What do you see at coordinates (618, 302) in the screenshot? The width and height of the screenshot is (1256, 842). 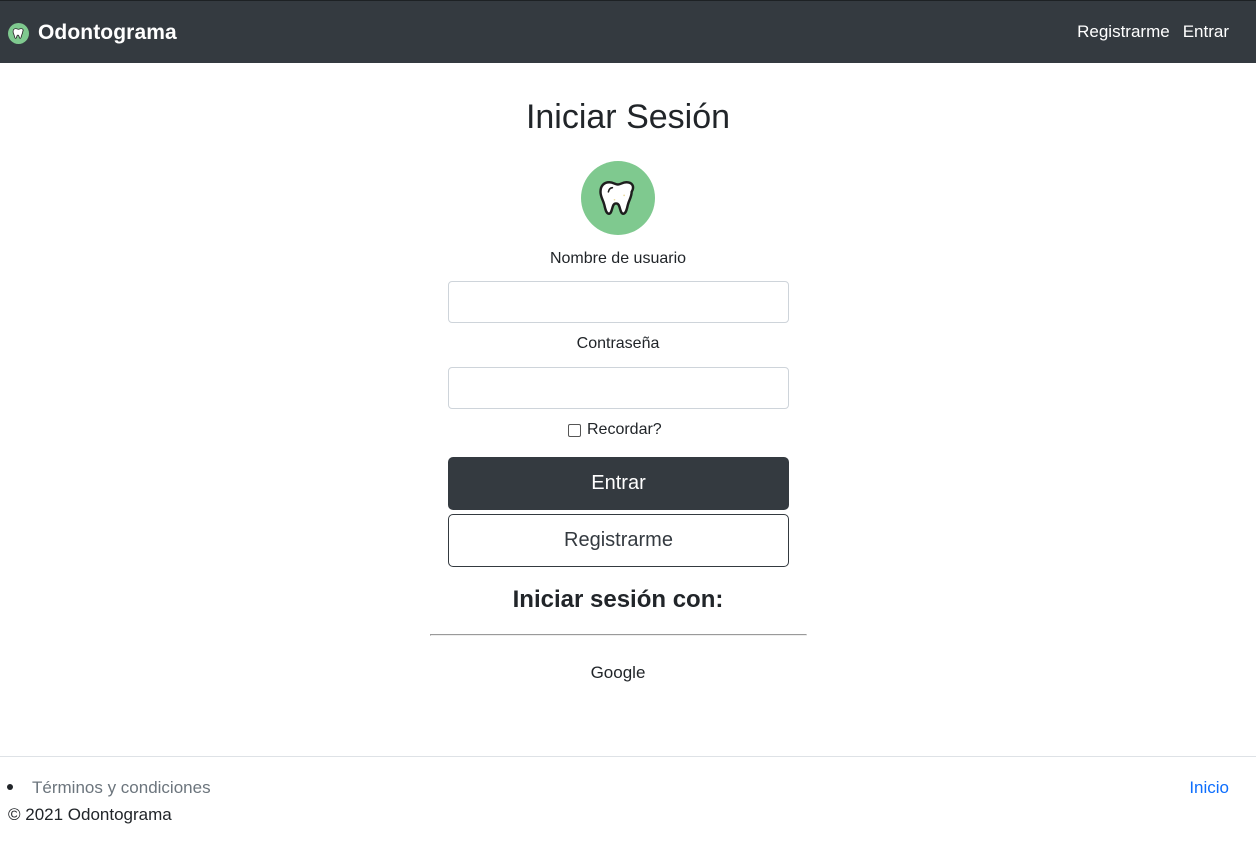 I see `username-input` at bounding box center [618, 302].